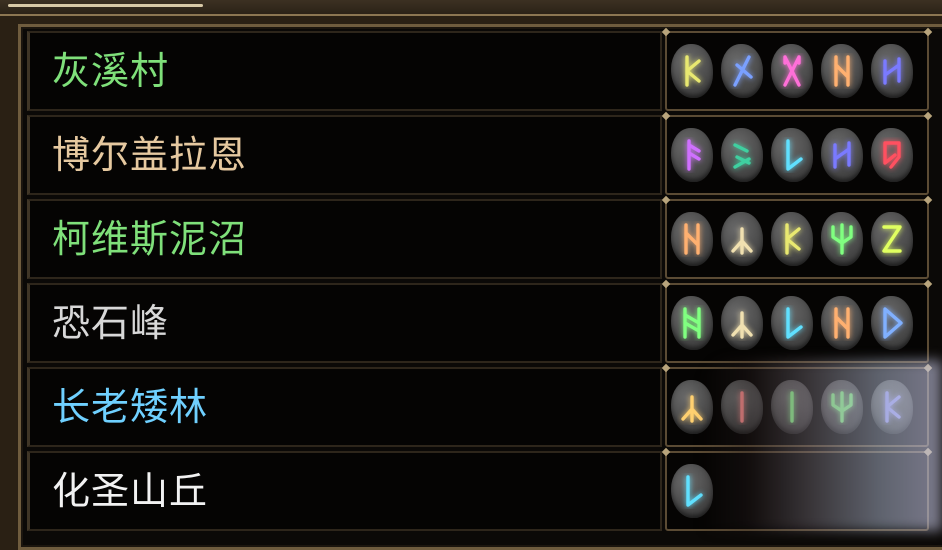 This screenshot has height=550, width=942. I want to click on location-name: 长老矮林, so click(130, 407).